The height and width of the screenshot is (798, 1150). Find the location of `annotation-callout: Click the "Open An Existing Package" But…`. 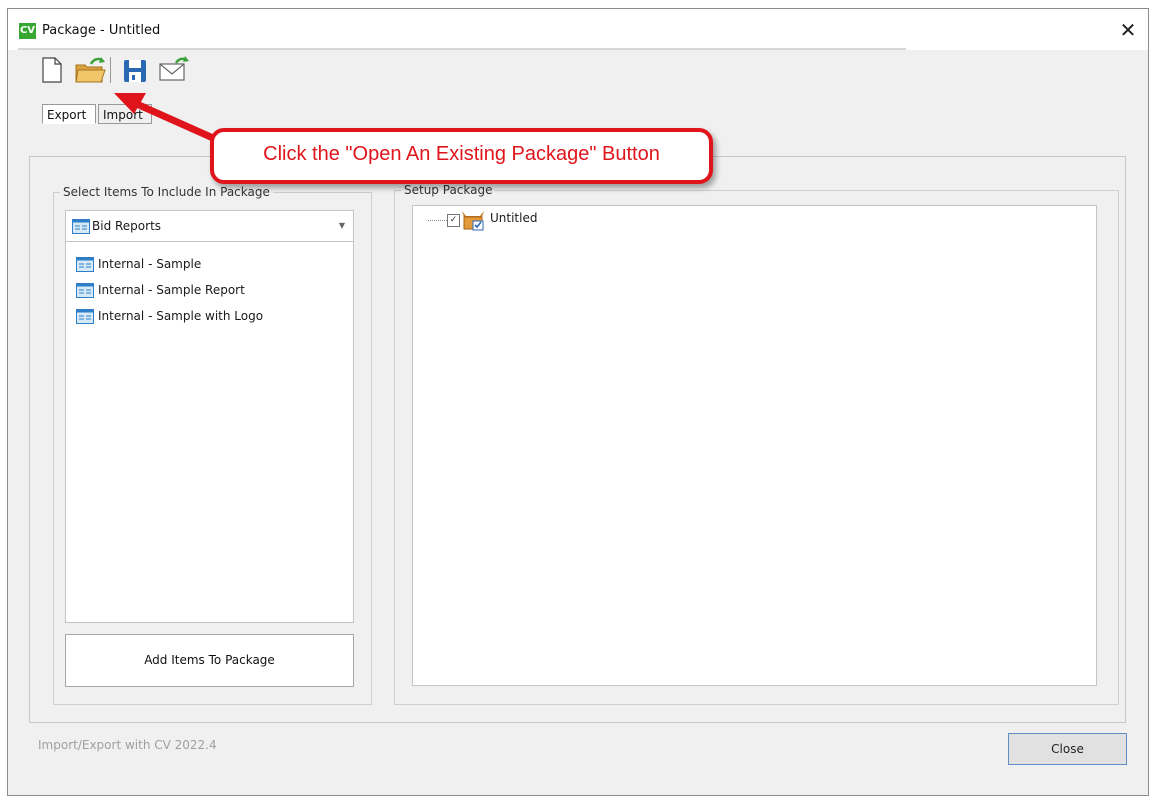

annotation-callout: Click the "Open An Existing Package" But… is located at coordinates (461, 156).